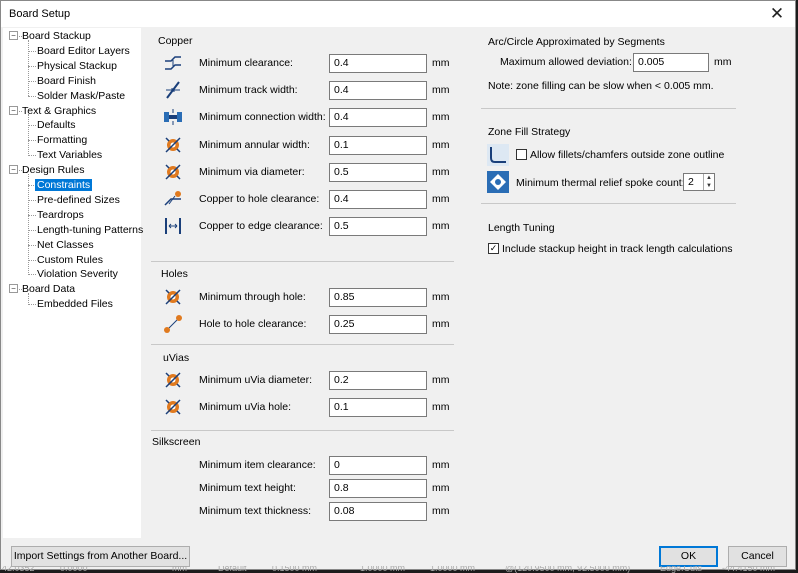 The height and width of the screenshot is (573, 798). Describe the element at coordinates (378, 380) in the screenshot. I see `value-input: 0.2` at that location.